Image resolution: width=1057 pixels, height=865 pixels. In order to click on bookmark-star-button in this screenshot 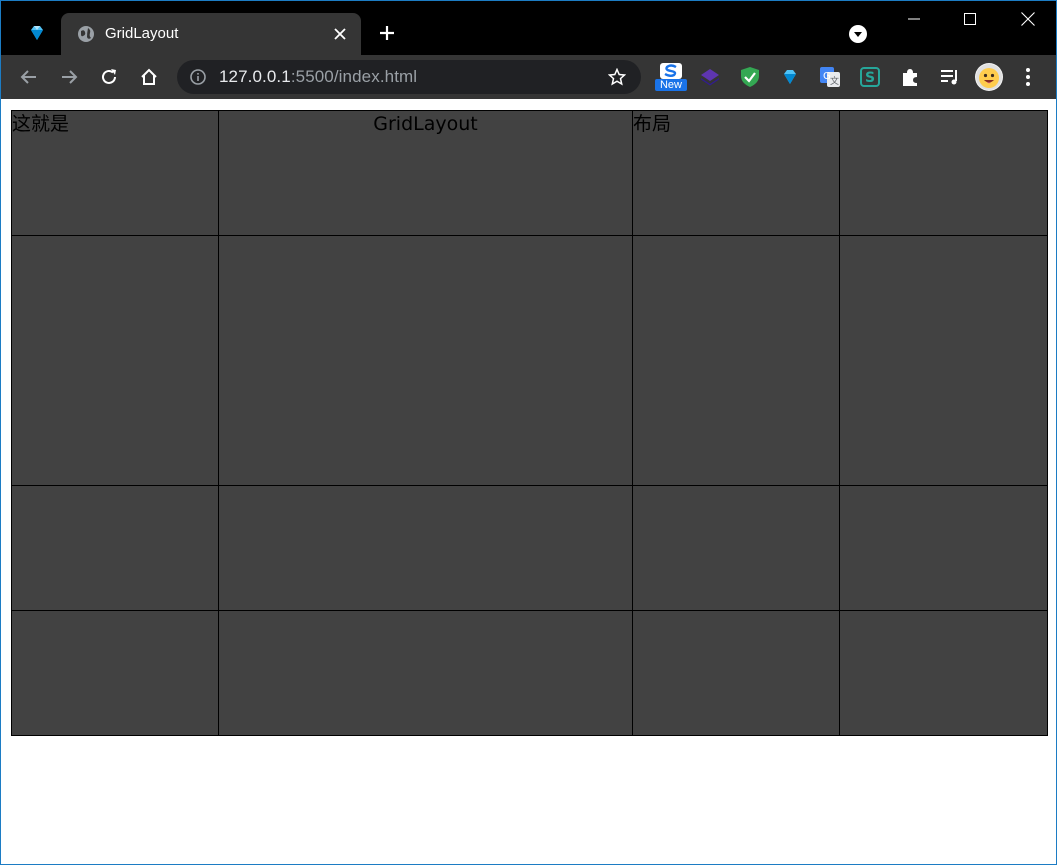, I will do `click(617, 77)`.